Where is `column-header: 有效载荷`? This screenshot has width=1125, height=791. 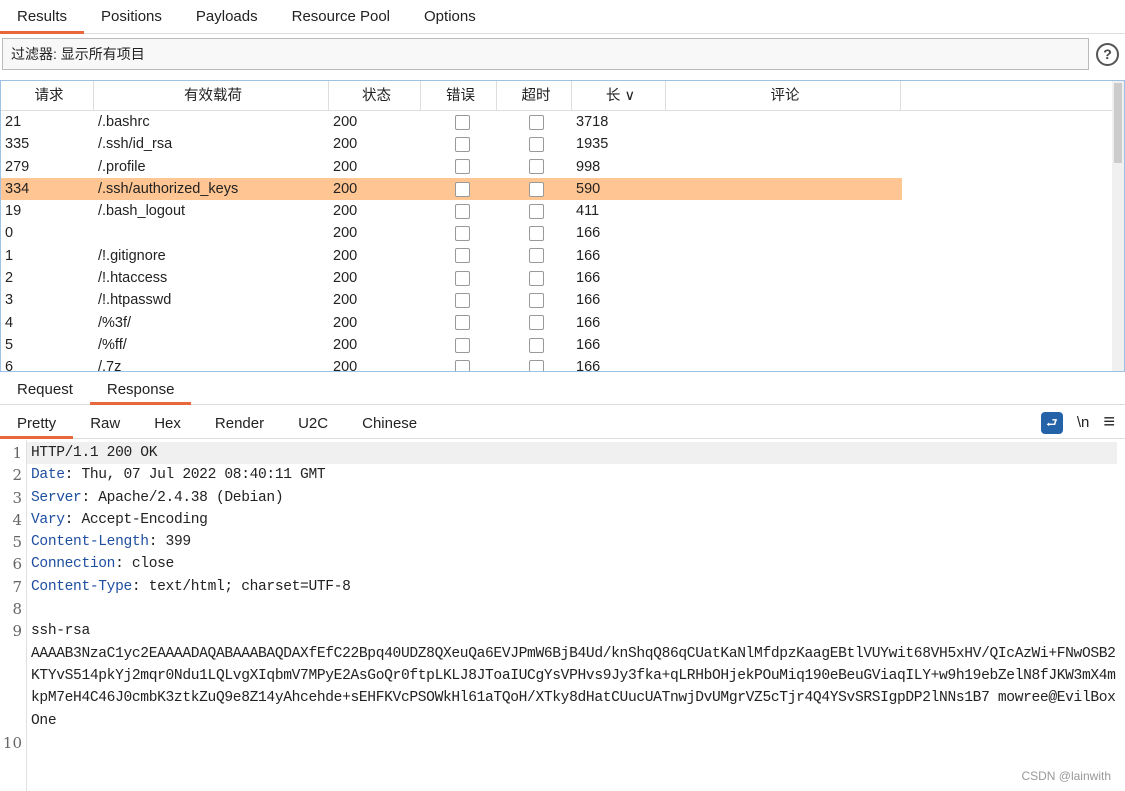 column-header: 有效载荷 is located at coordinates (211, 95).